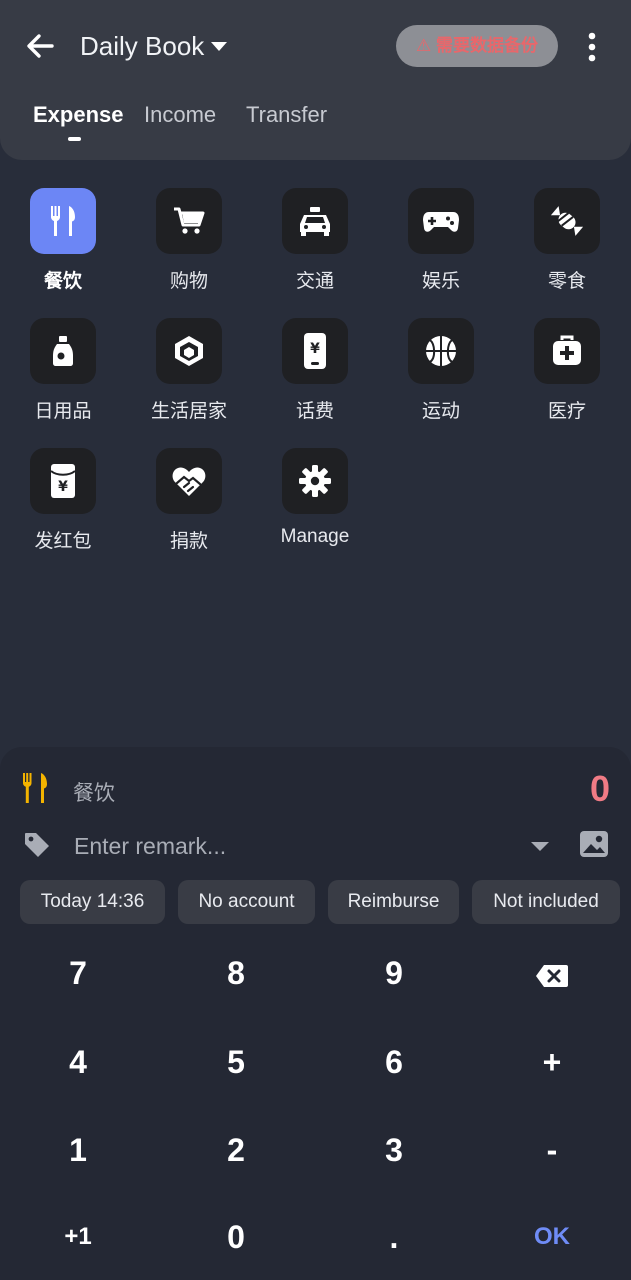 The height and width of the screenshot is (1280, 631). I want to click on candy-icon, so click(567, 221).